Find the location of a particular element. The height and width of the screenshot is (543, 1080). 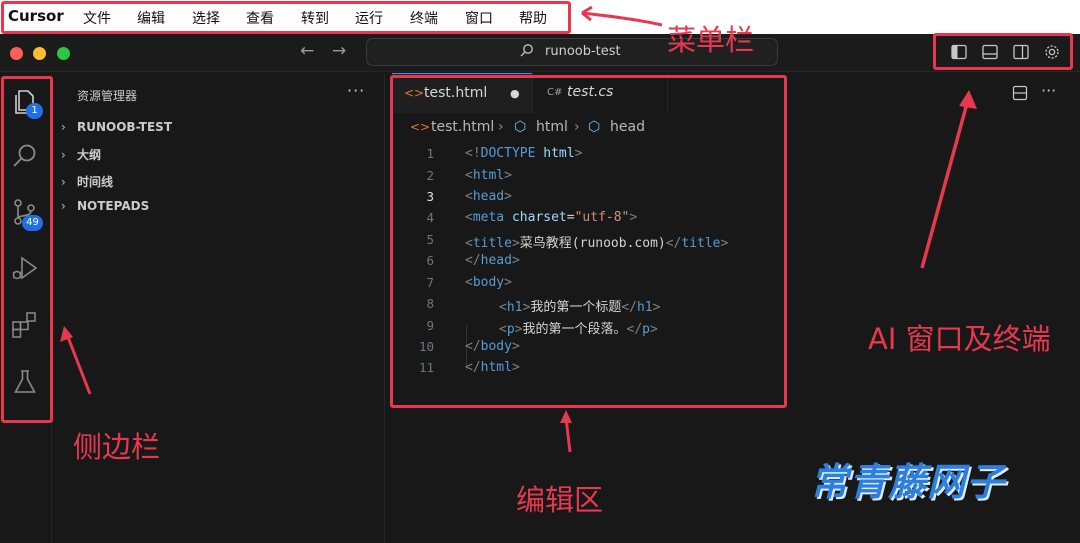

tab-test-html: <> test.html ● is located at coordinates (462, 93).